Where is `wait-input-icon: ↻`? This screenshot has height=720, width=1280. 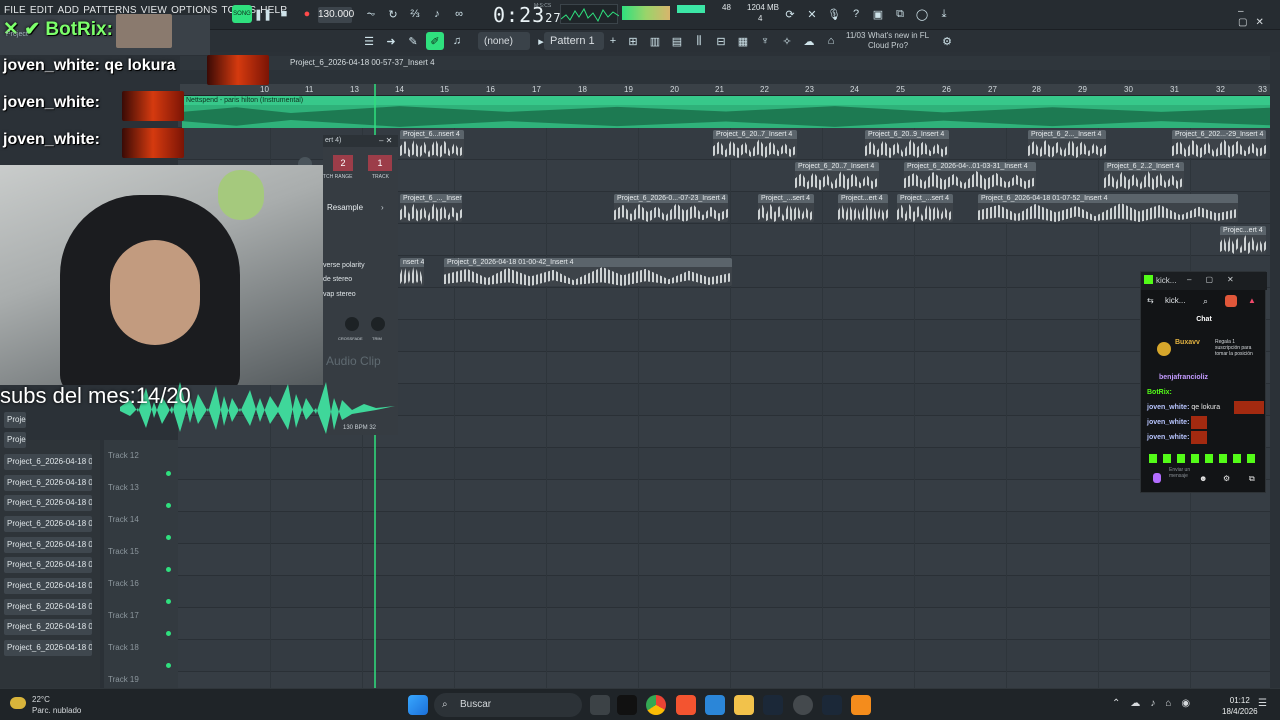 wait-input-icon: ↻ is located at coordinates (393, 14).